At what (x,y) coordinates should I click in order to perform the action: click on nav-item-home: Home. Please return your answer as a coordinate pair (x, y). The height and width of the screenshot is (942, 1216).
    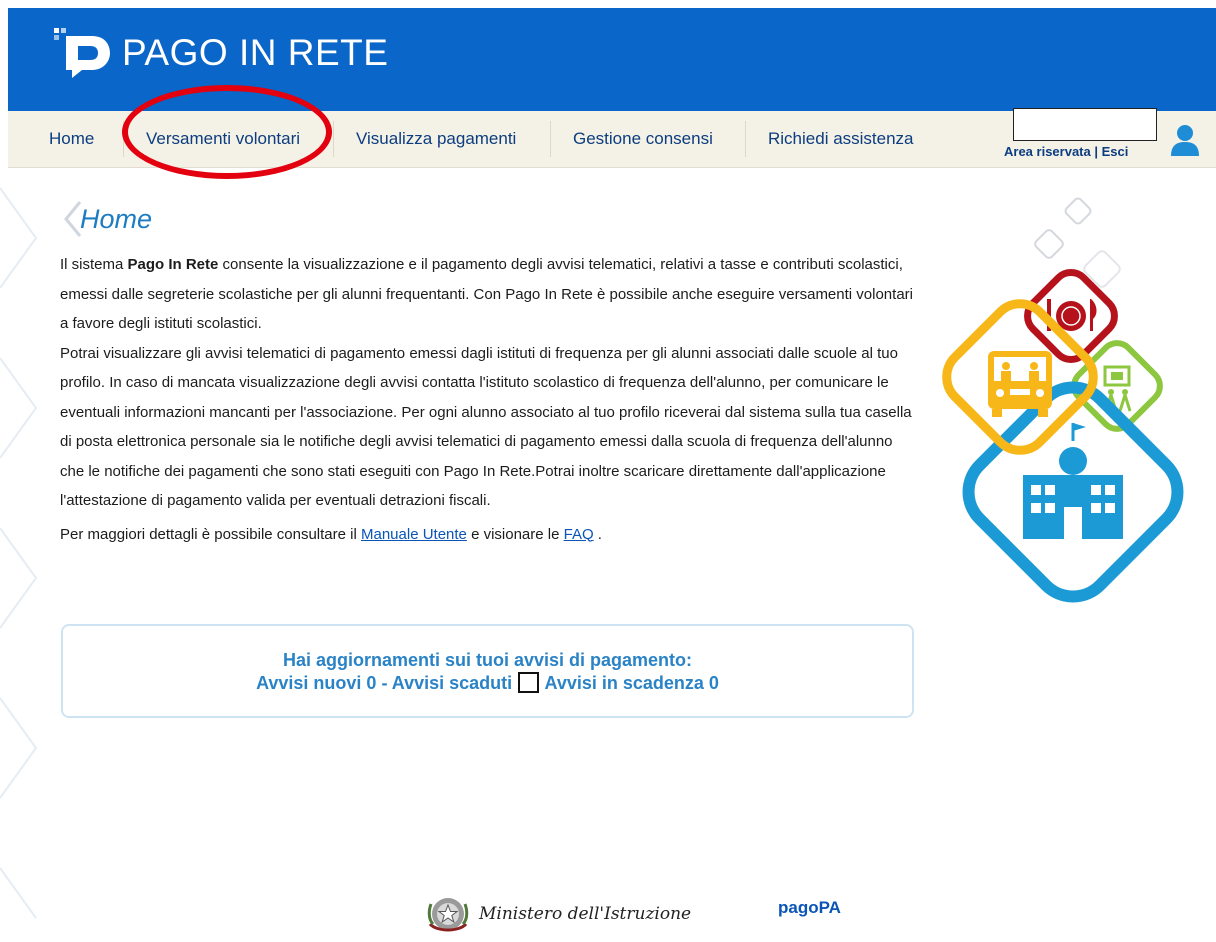
    Looking at the image, I should click on (71, 139).